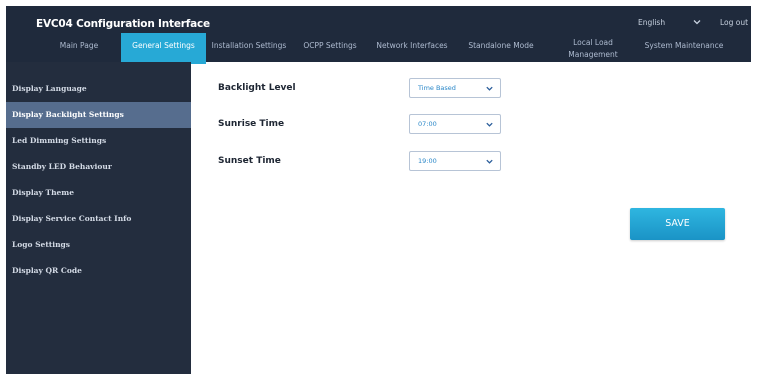  Describe the element at coordinates (79, 47) in the screenshot. I see `tab-main-page: Main Page` at that location.